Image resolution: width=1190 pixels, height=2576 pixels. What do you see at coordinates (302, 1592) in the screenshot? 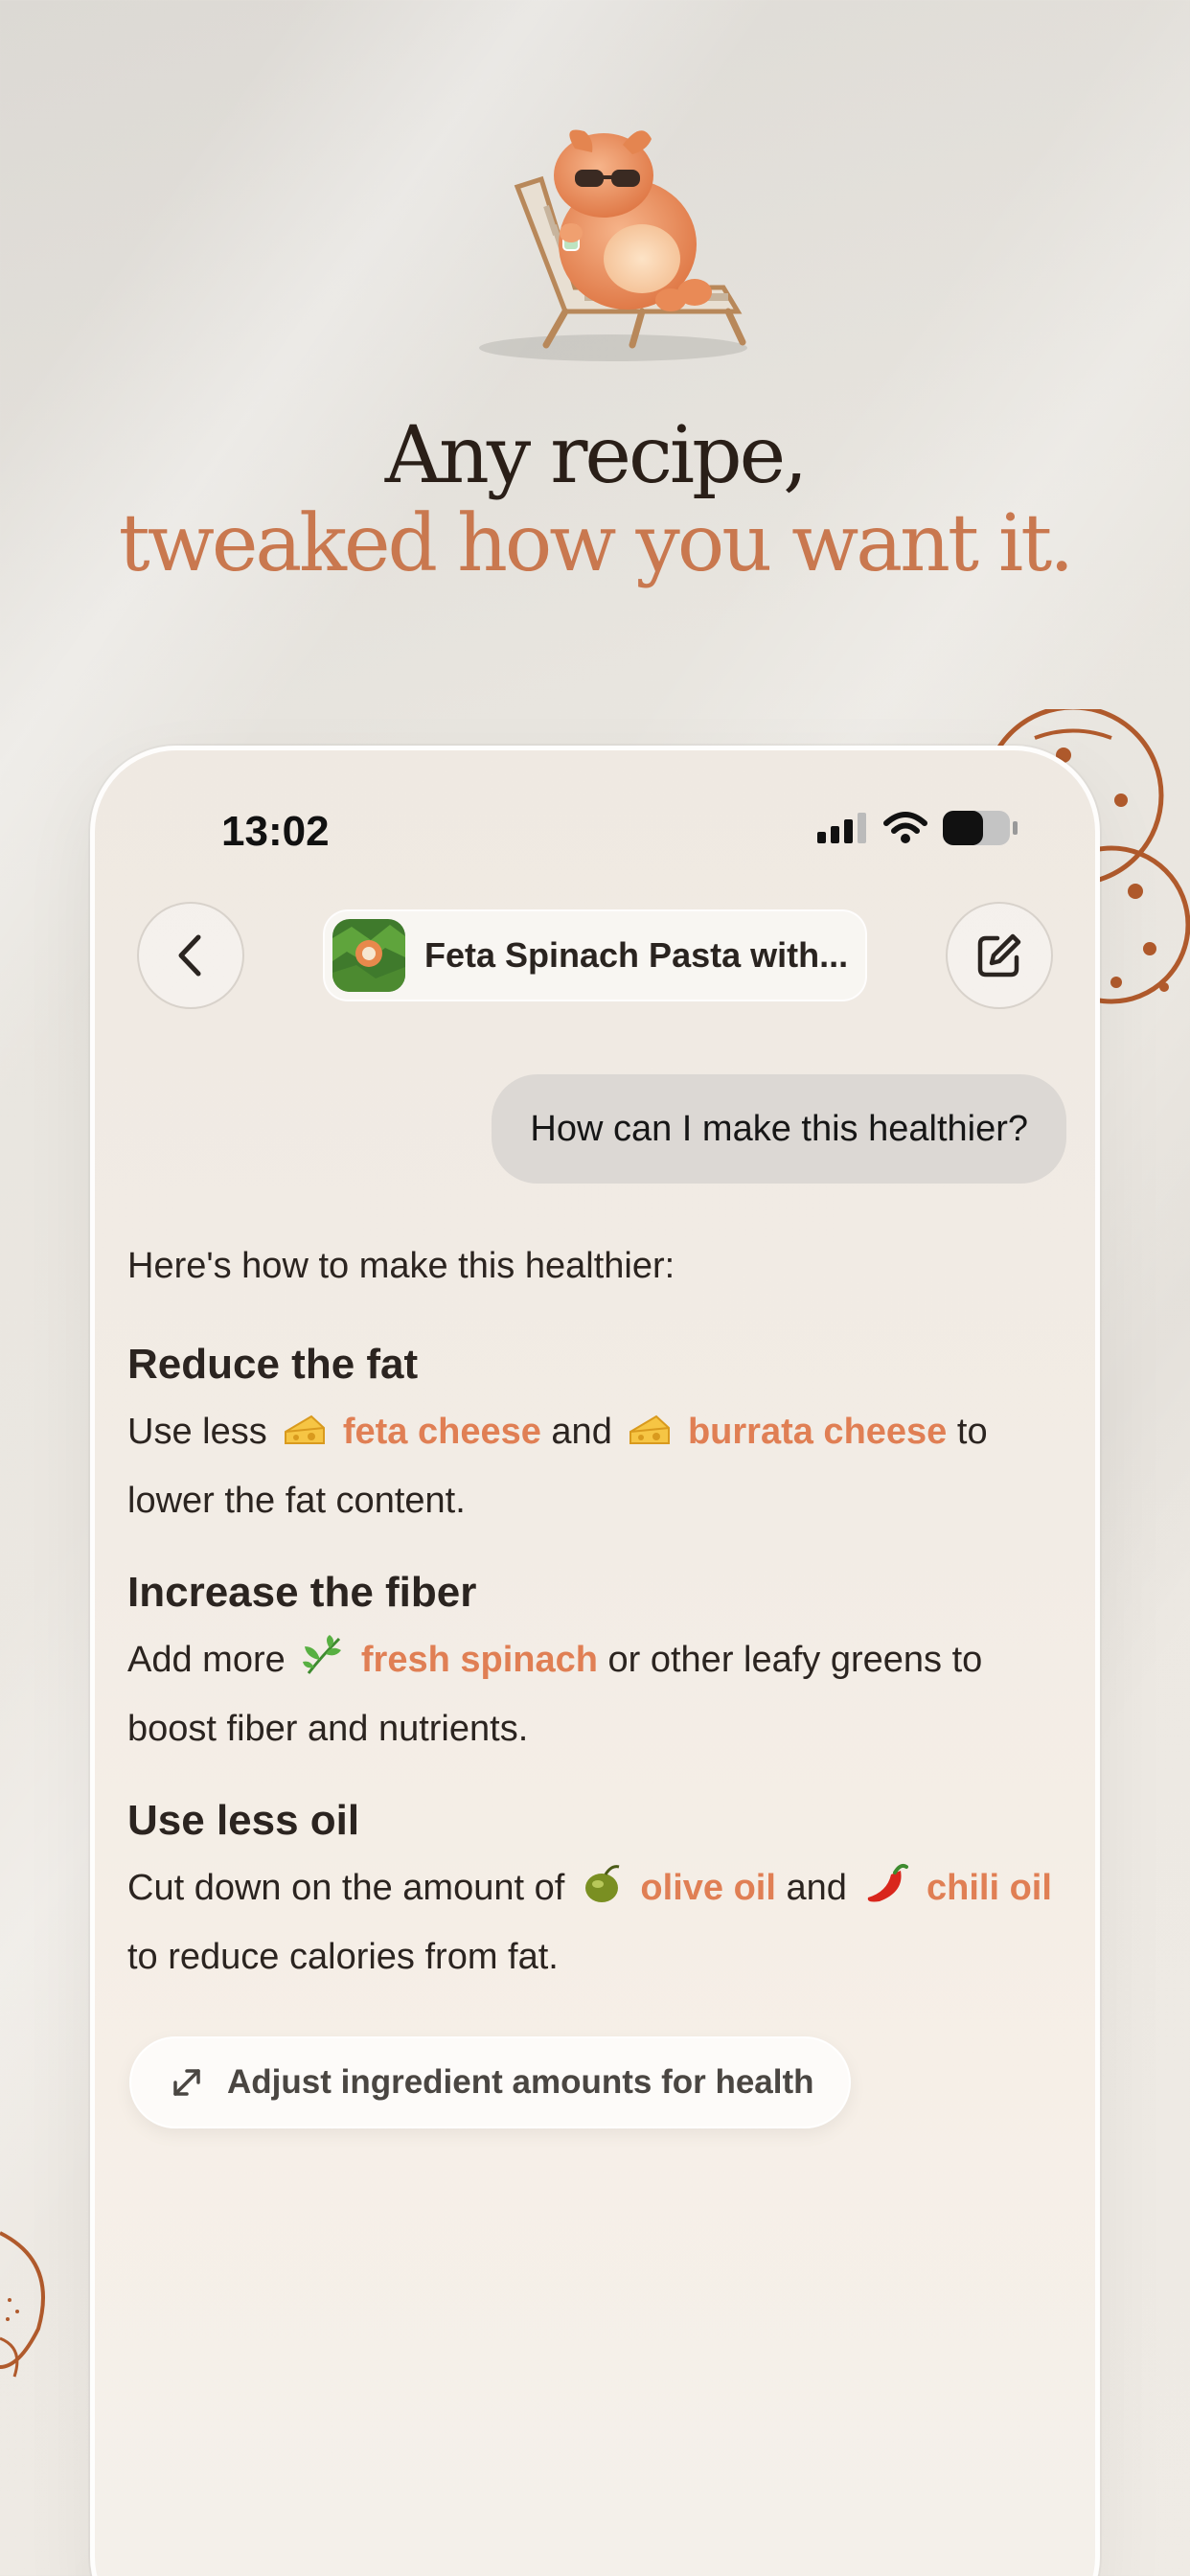
I see `tip-title: Increase the fiber` at bounding box center [302, 1592].